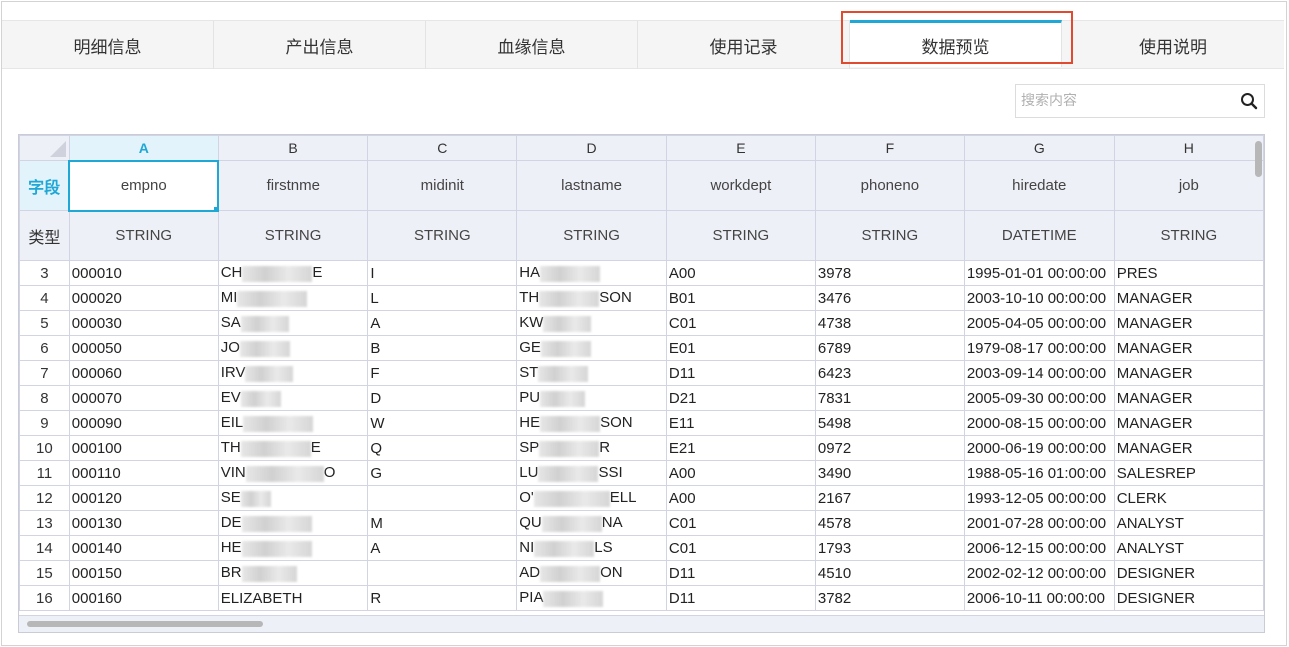 The height and width of the screenshot is (647, 1289). I want to click on table-cell: I, so click(442, 273).